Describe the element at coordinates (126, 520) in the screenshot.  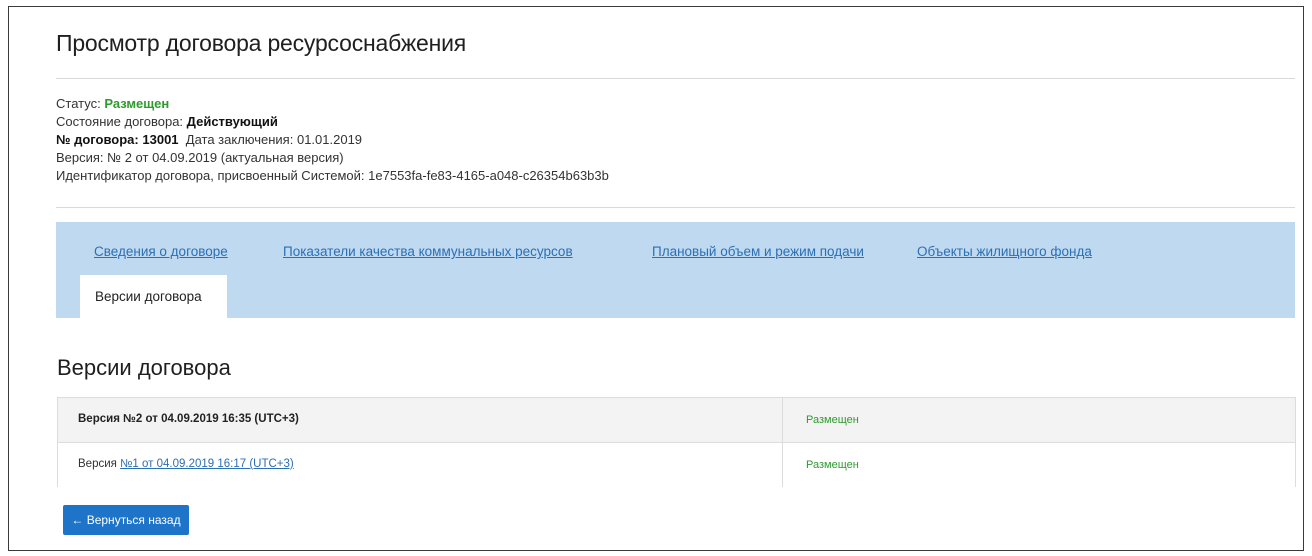
I see `back-button: ← Вернуться назад` at that location.